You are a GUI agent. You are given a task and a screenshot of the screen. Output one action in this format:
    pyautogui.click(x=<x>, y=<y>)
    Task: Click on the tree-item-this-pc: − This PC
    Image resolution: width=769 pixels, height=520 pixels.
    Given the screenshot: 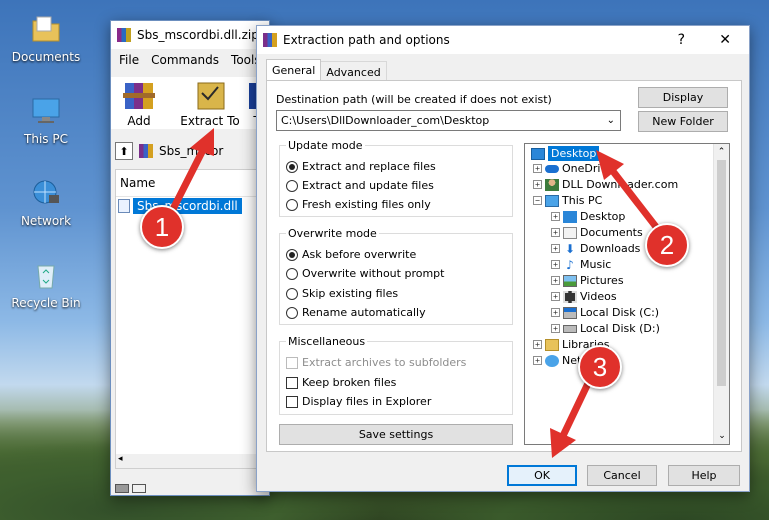 What is the action you would take?
    pyautogui.click(x=567, y=200)
    